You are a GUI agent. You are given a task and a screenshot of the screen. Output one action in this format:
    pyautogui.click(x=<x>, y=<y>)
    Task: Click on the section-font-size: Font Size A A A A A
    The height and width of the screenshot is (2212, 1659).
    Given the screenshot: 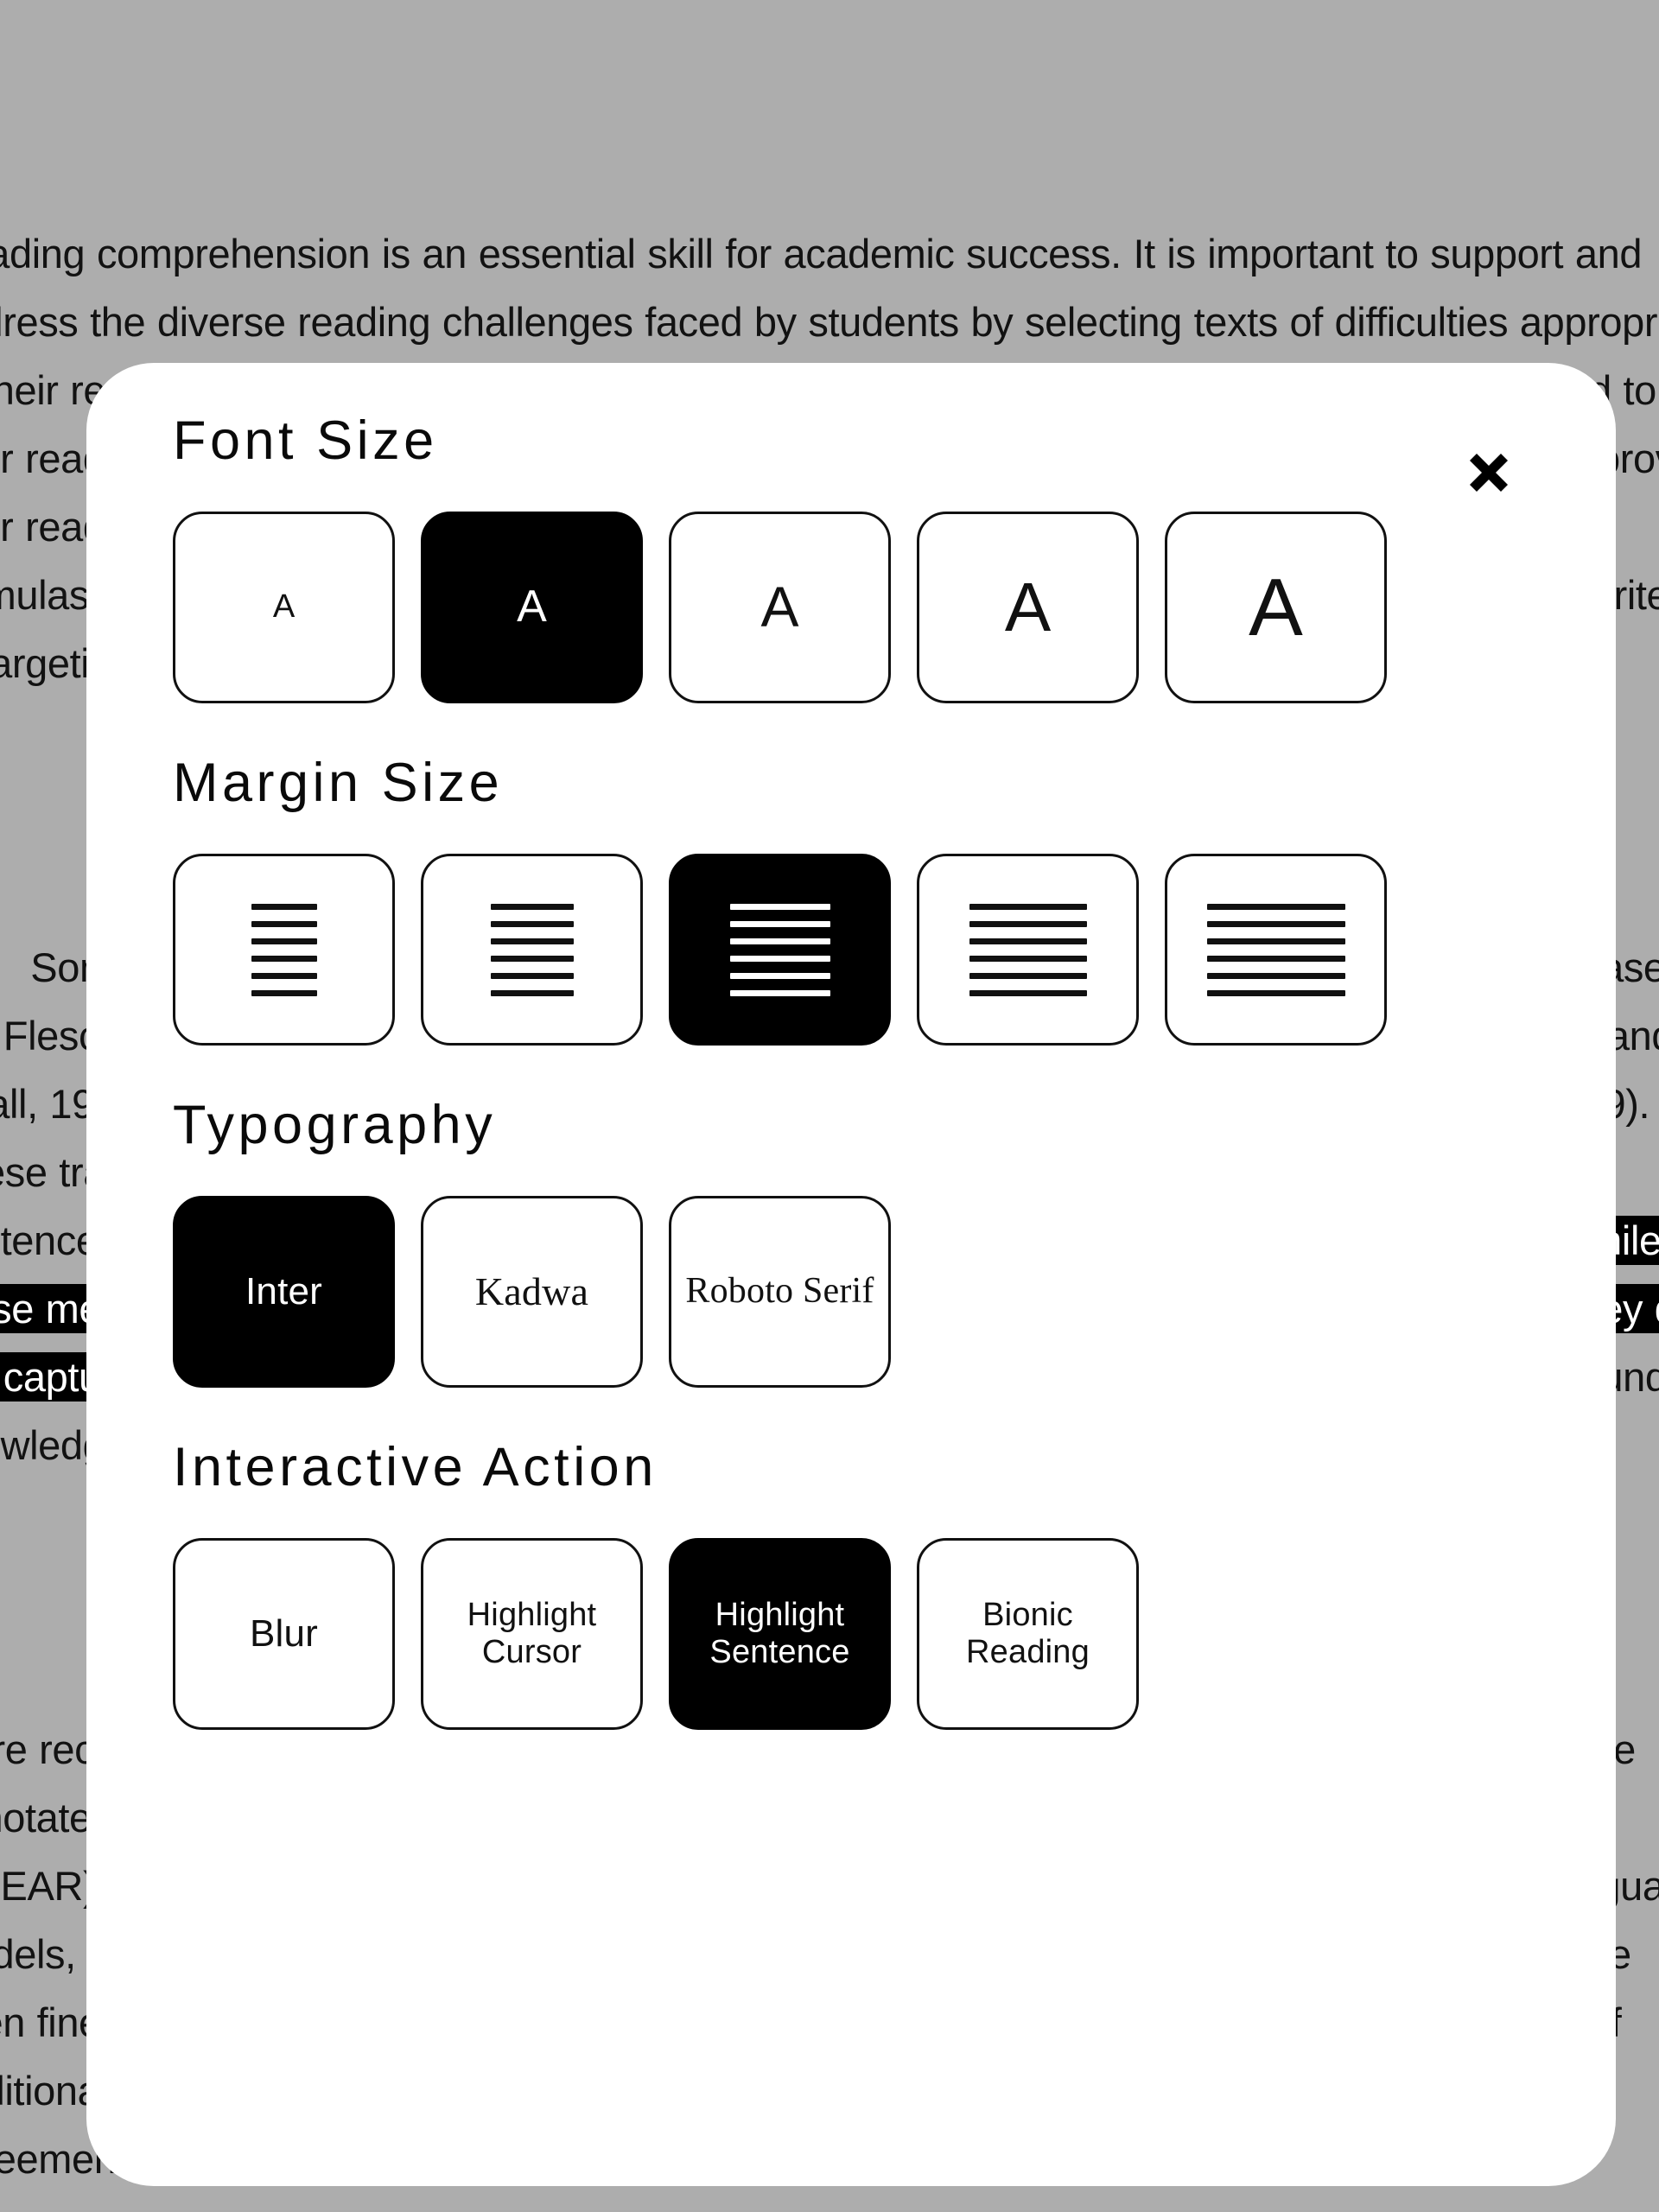 What is the action you would take?
    pyautogui.click(x=851, y=557)
    